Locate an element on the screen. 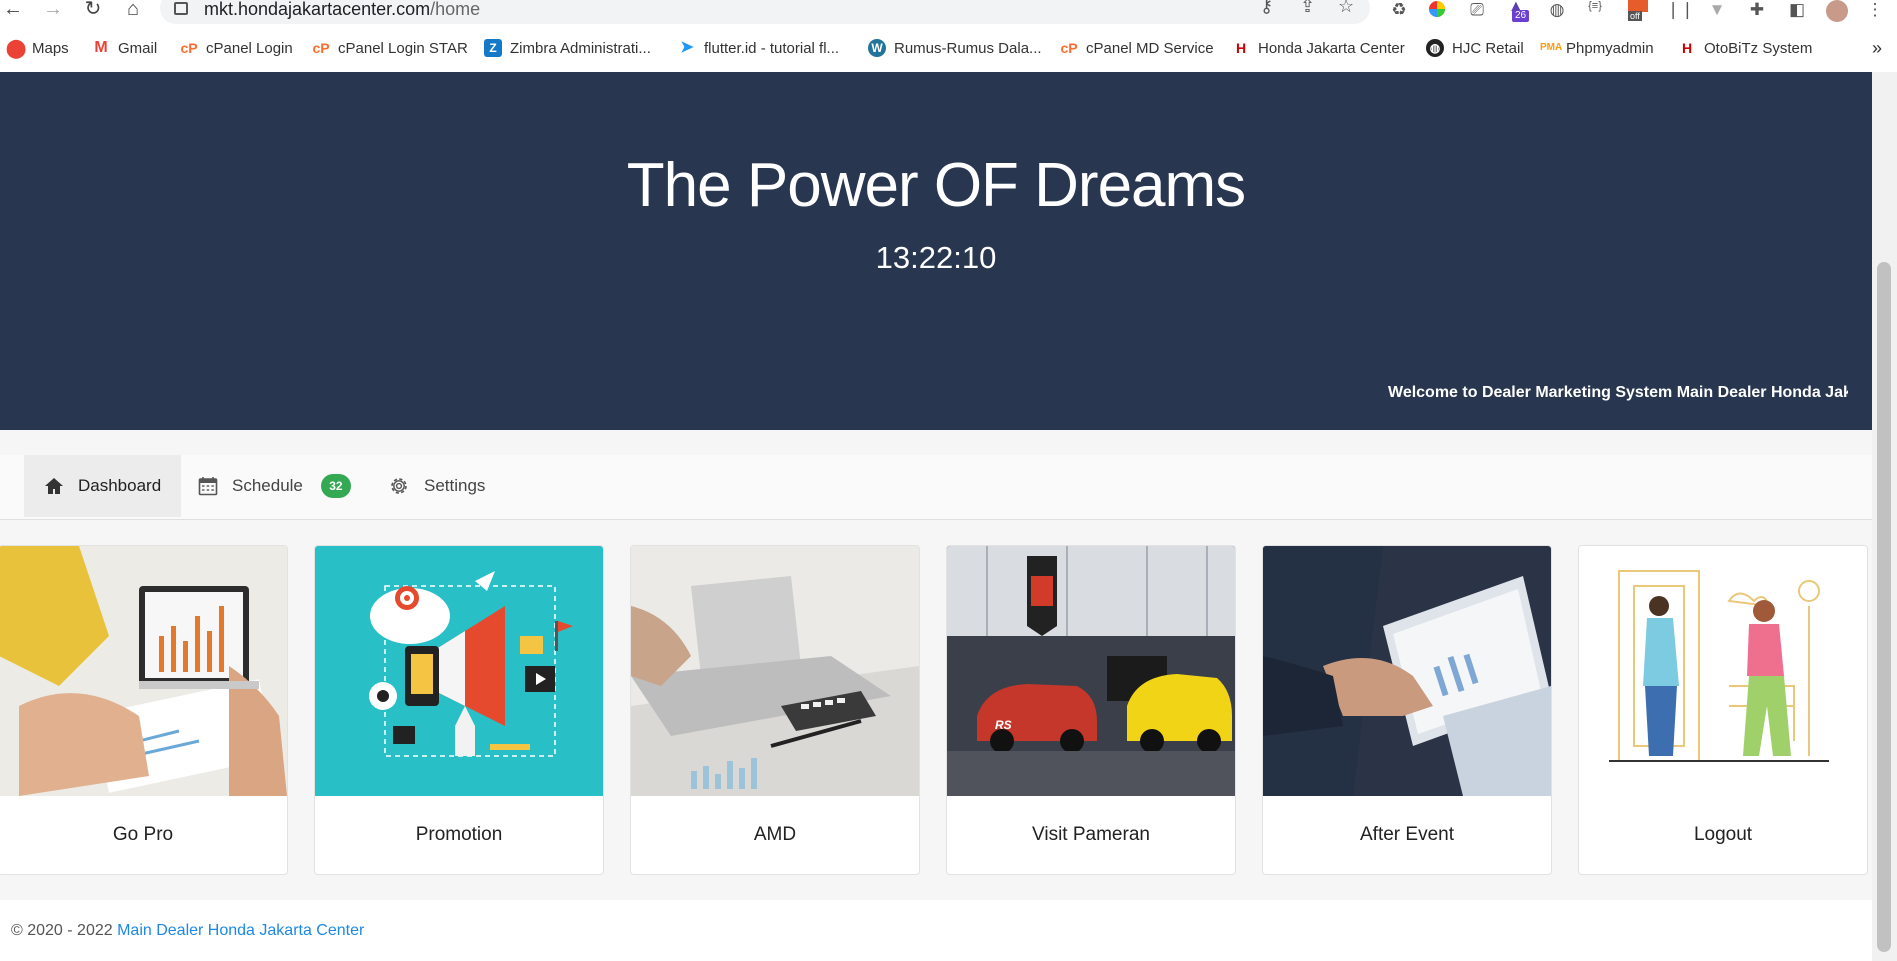 The image size is (1897, 961). card-amd: AMD is located at coordinates (775, 710).